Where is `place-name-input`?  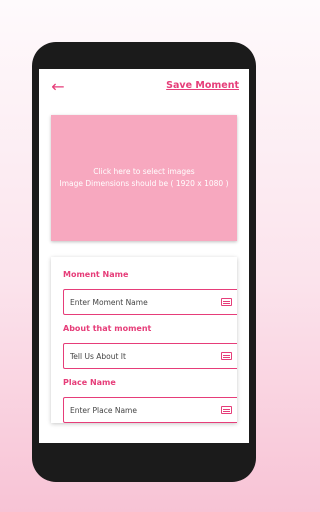 place-name-input is located at coordinates (140, 410).